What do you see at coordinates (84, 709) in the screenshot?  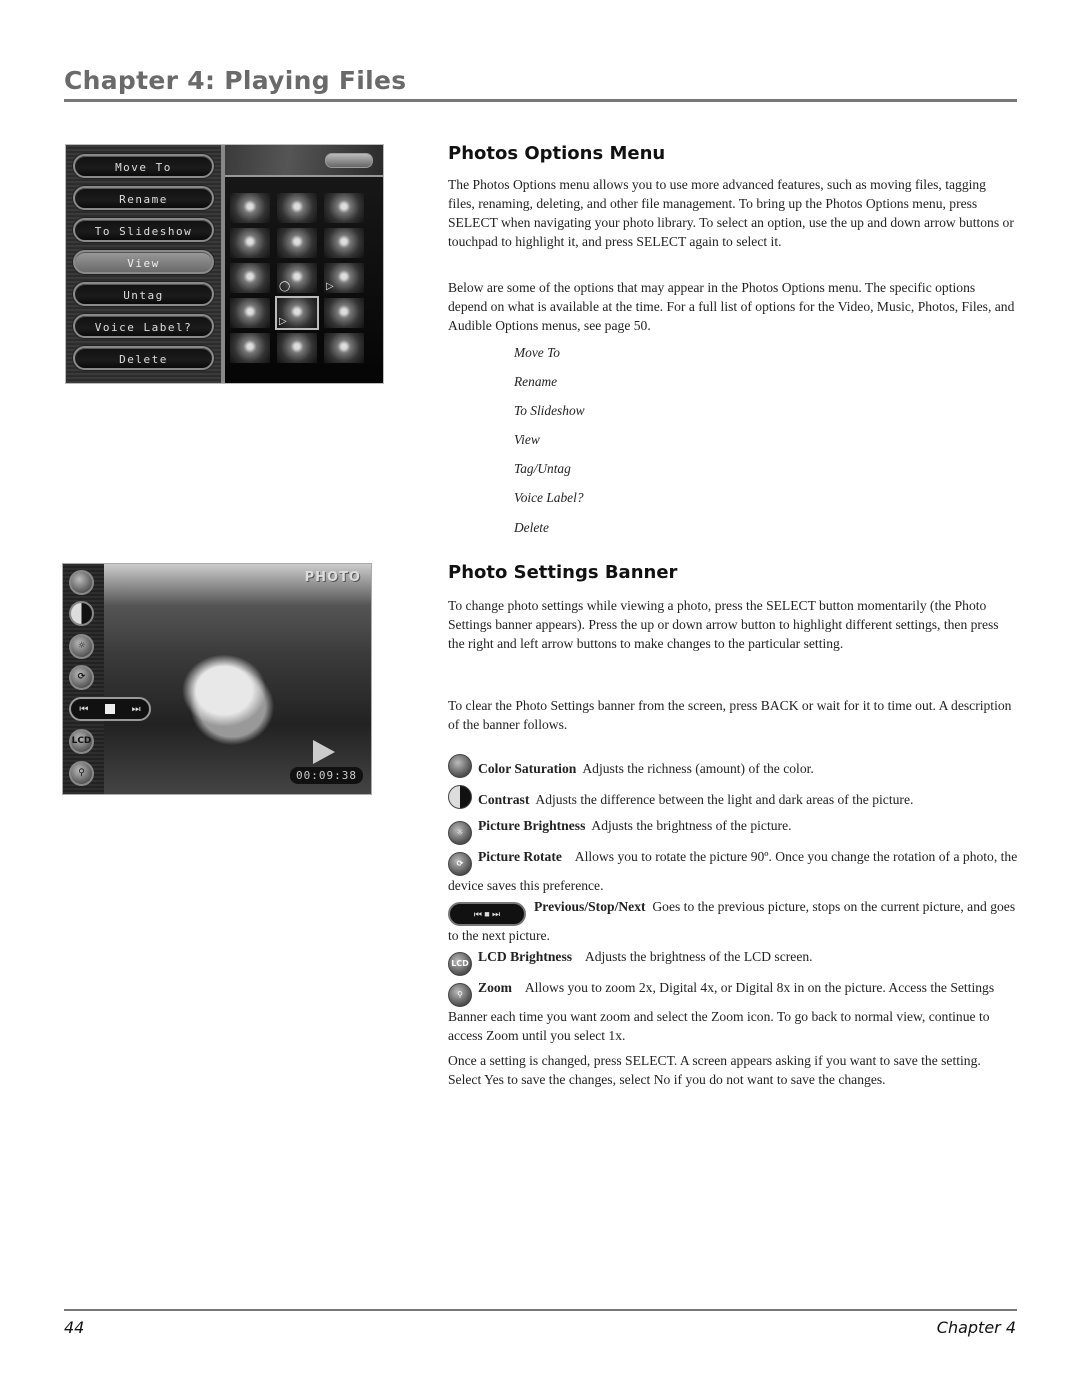 I see `previous-icon: ⏮` at bounding box center [84, 709].